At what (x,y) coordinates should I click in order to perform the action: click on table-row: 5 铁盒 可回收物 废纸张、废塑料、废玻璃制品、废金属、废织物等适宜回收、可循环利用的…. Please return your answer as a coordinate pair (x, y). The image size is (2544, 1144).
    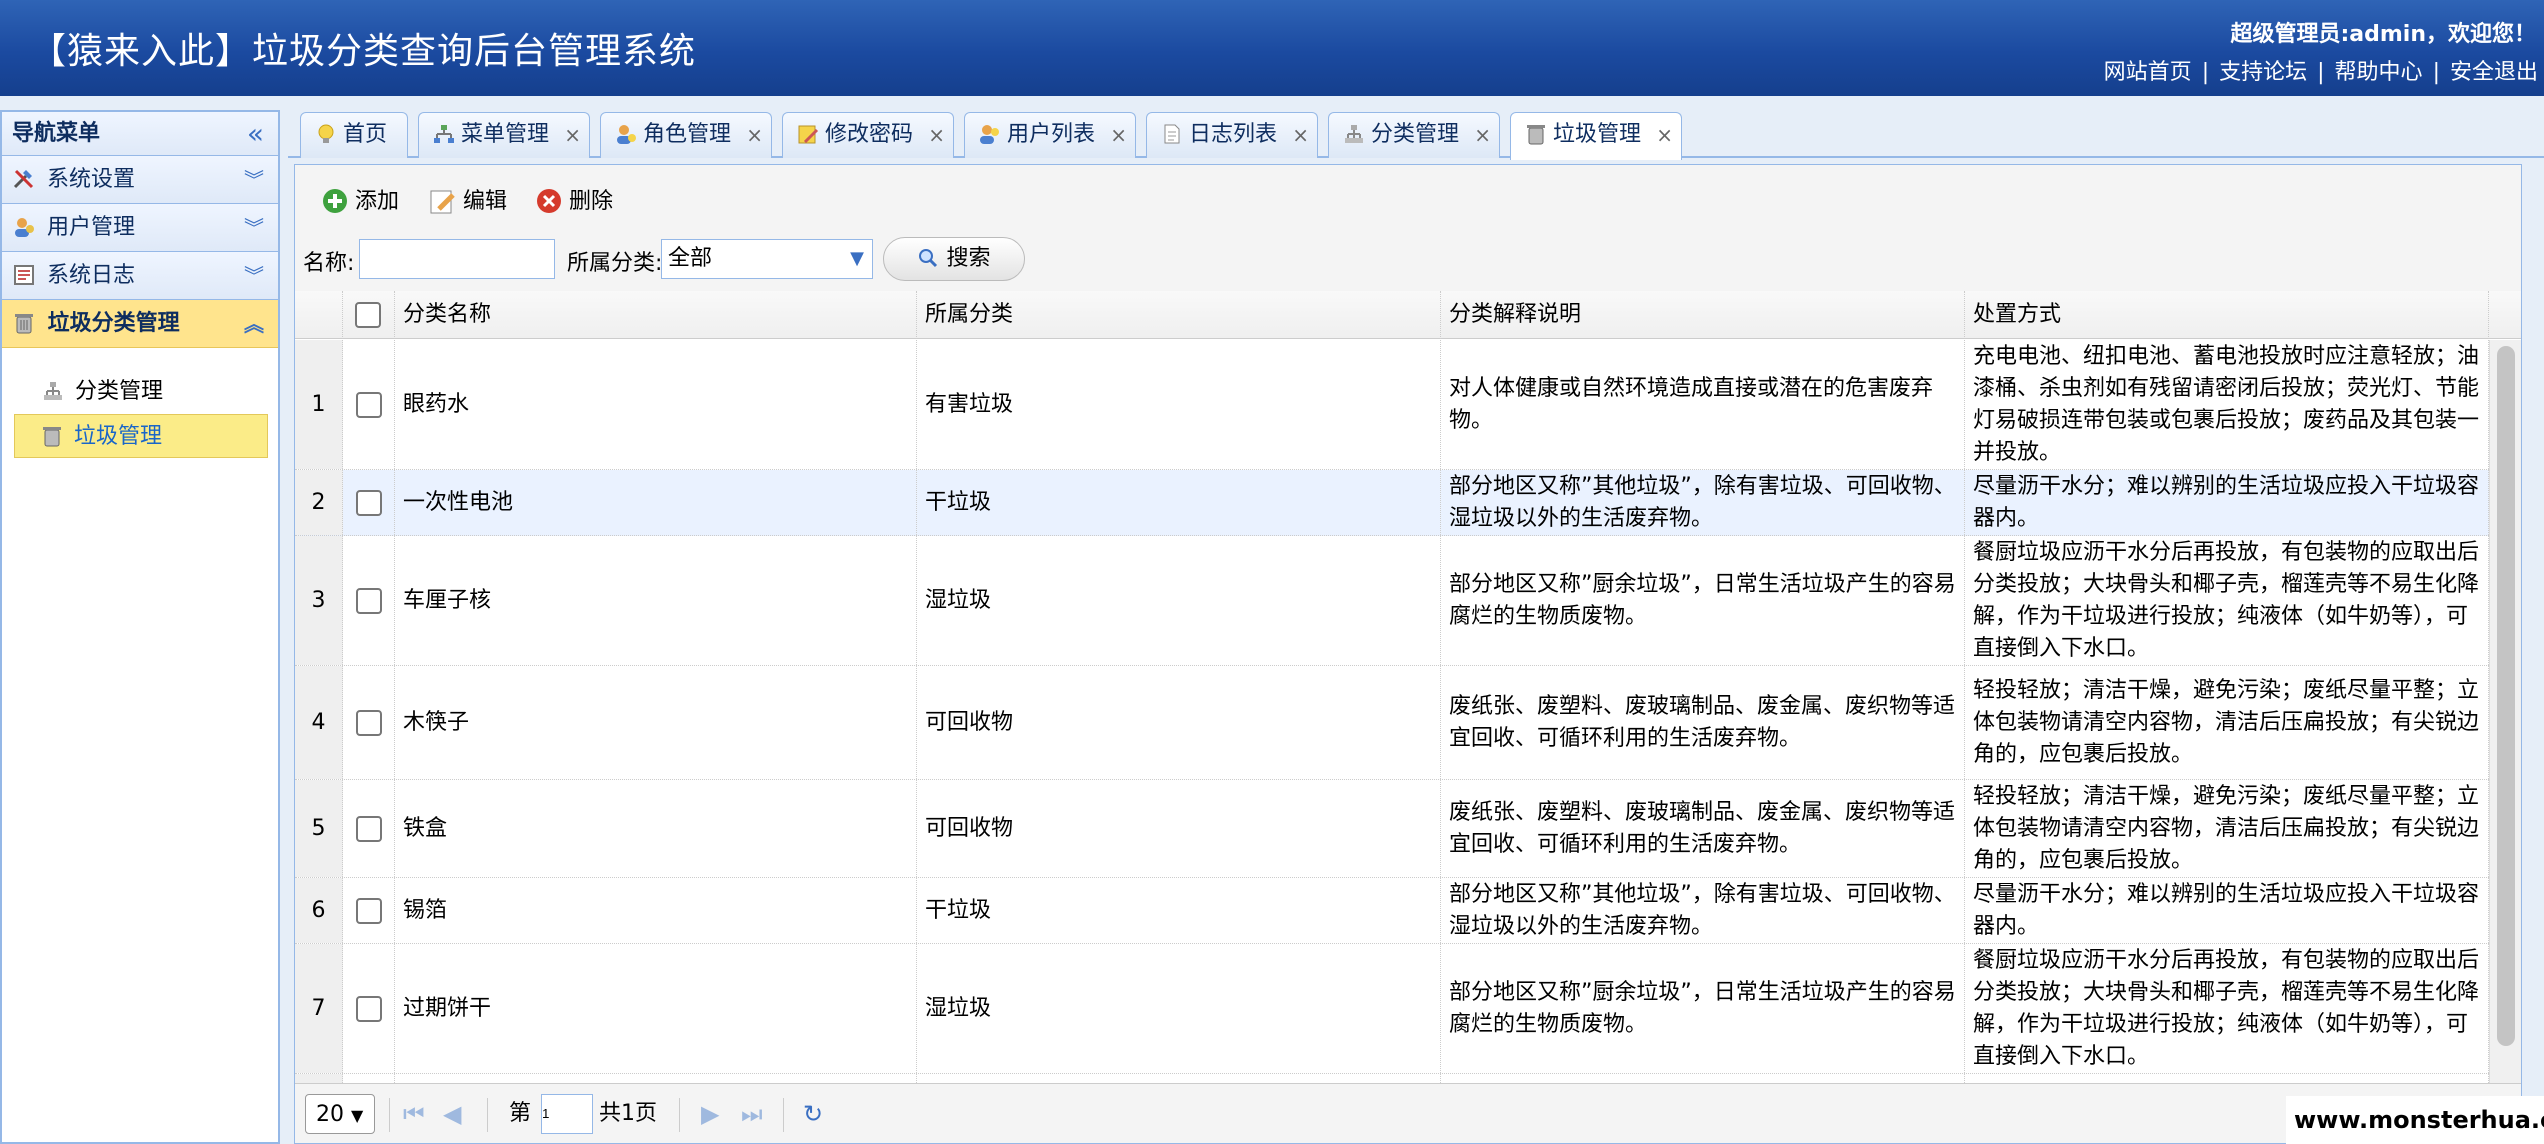
    Looking at the image, I should click on (1392, 829).